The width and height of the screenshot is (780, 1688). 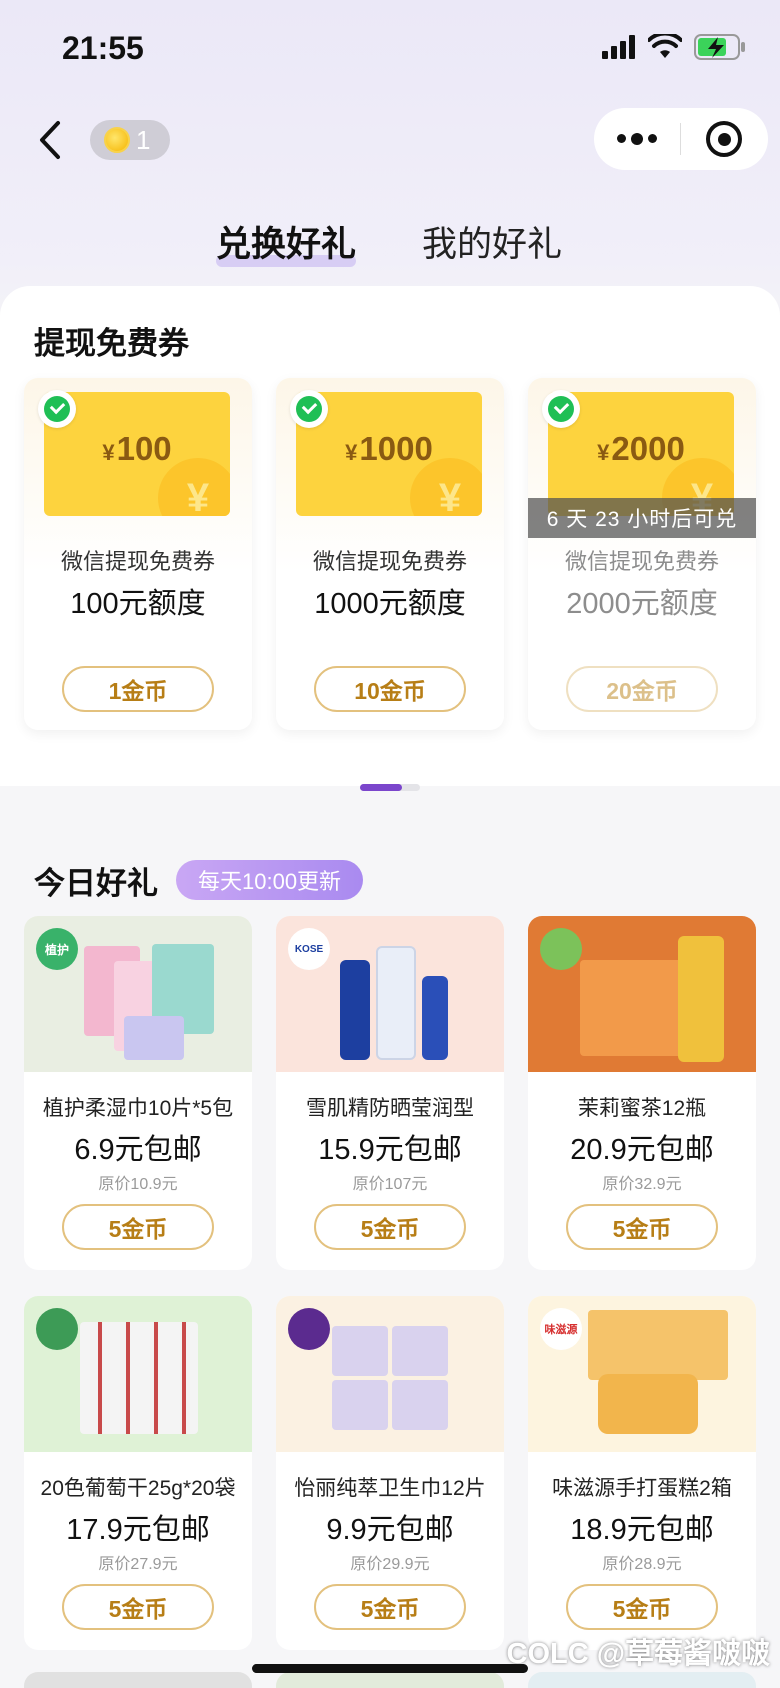 I want to click on redeem-button: 1金币, so click(x=138, y=689).